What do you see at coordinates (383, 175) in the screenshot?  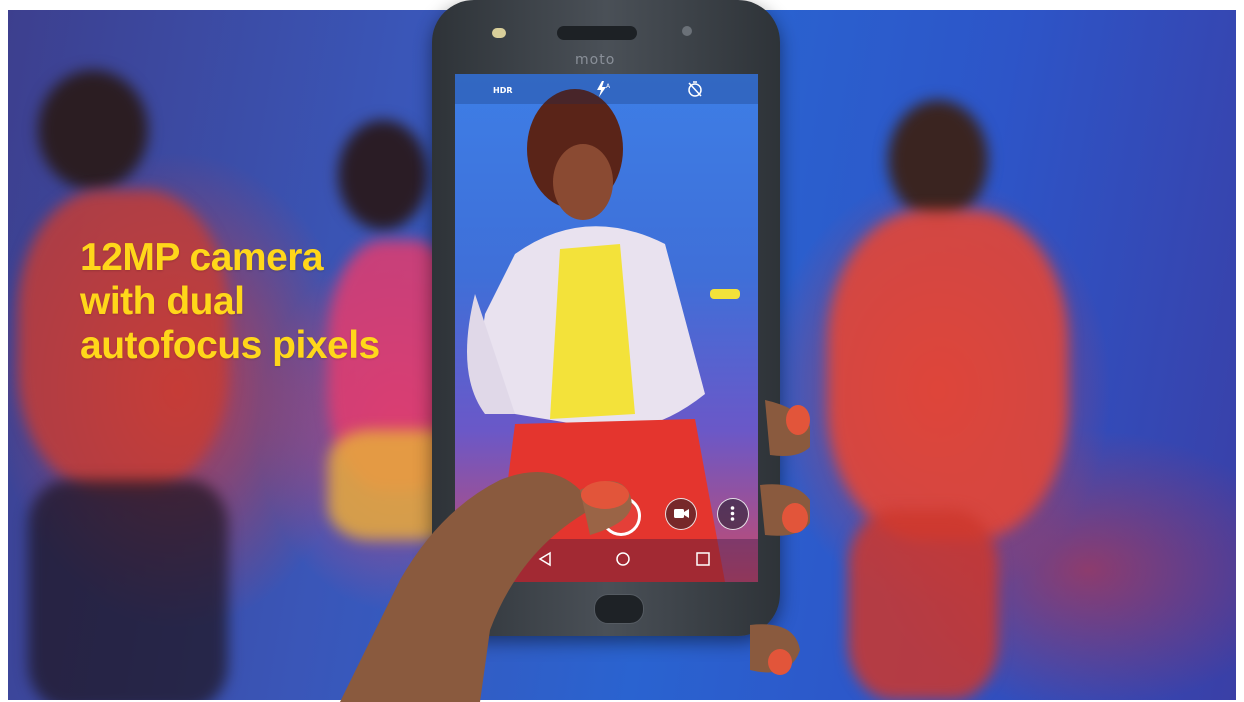 I see `bg-person-center` at bounding box center [383, 175].